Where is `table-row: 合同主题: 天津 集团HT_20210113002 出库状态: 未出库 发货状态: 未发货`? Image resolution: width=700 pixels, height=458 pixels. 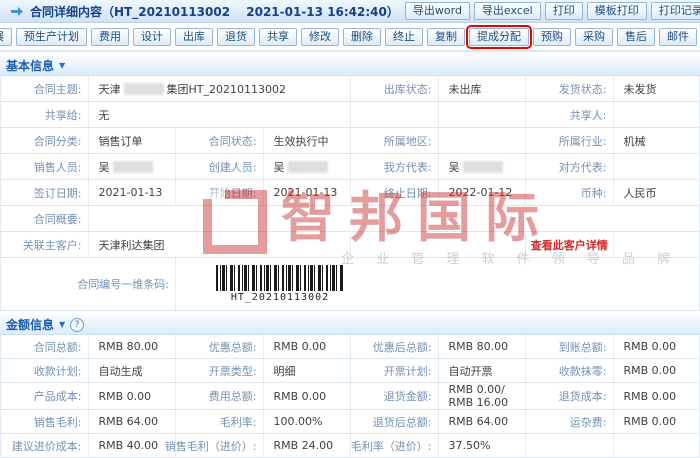 table-row: 合同主题: 天津 集团HT_20210113002 出库状态: 未出库 发货状态: 未发货 is located at coordinates (350, 89).